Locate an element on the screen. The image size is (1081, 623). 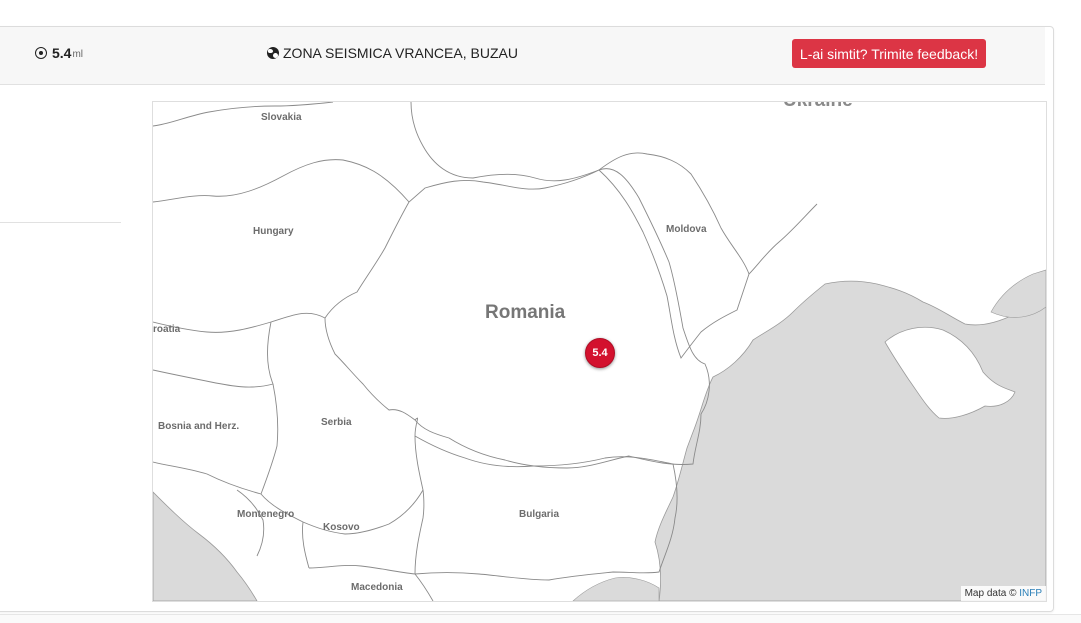
slovakia-border is located at coordinates (243, 114).